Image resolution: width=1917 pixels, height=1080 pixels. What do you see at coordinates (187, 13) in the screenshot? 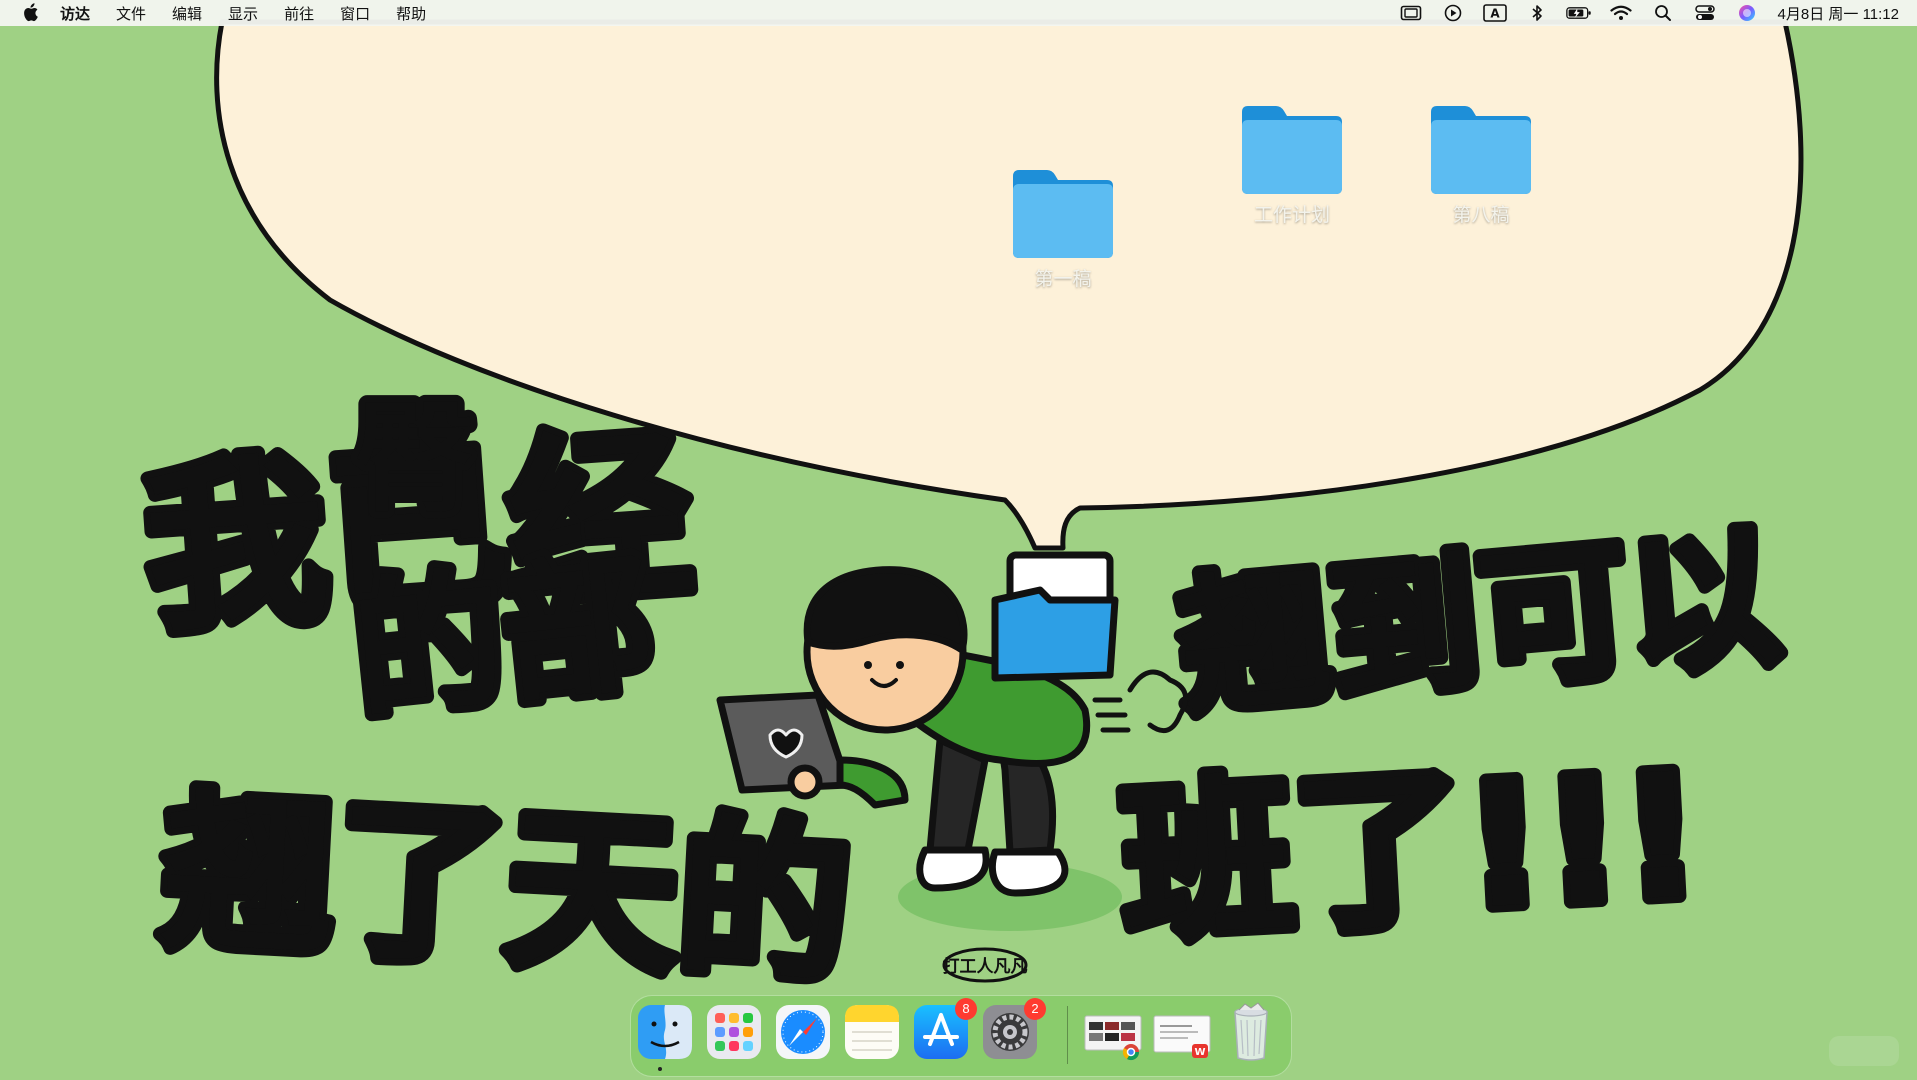
I see `menu-edit: 编辑` at bounding box center [187, 13].